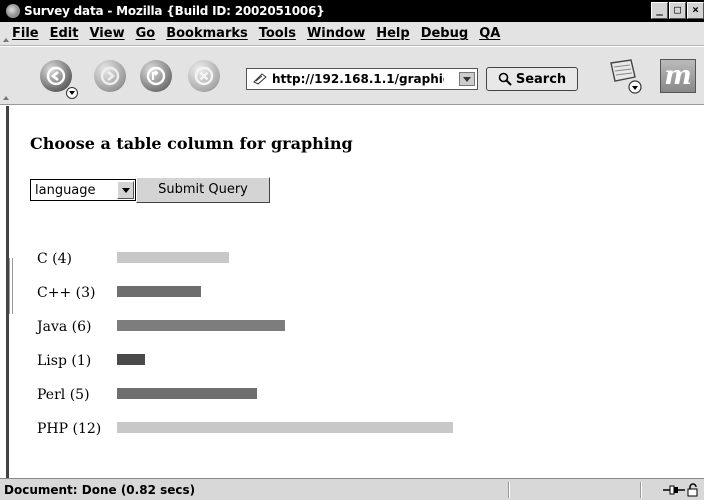  I want to click on back-history-dropdown-icon, so click(72, 93).